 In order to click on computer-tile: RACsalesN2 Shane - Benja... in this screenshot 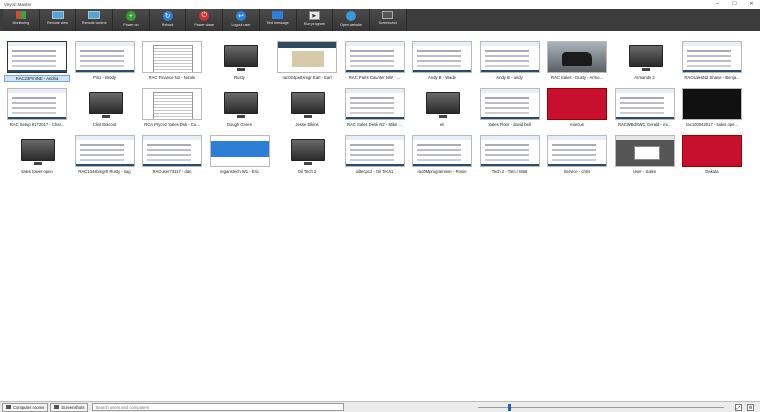, I will do `click(712, 58)`.